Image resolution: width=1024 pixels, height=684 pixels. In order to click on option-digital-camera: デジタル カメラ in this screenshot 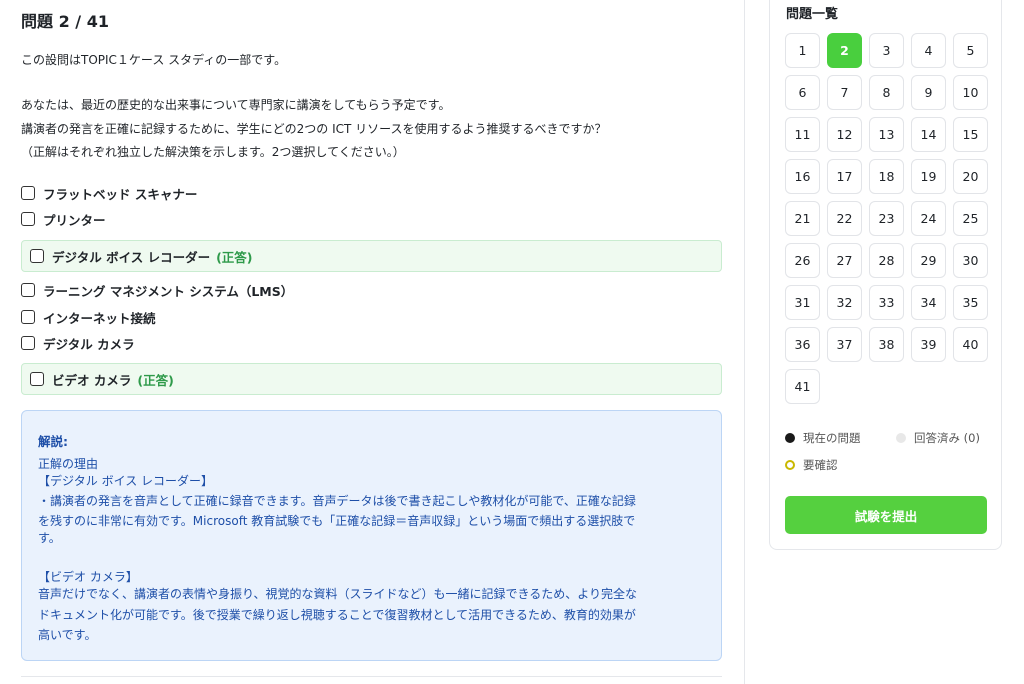, I will do `click(371, 343)`.